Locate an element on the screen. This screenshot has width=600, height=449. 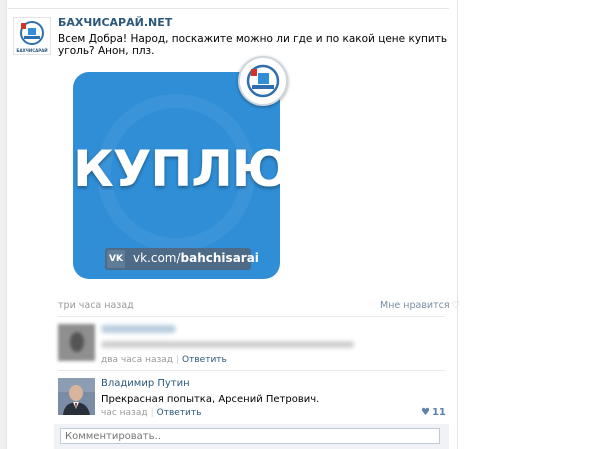
comment-avatar-blurred is located at coordinates (76, 342).